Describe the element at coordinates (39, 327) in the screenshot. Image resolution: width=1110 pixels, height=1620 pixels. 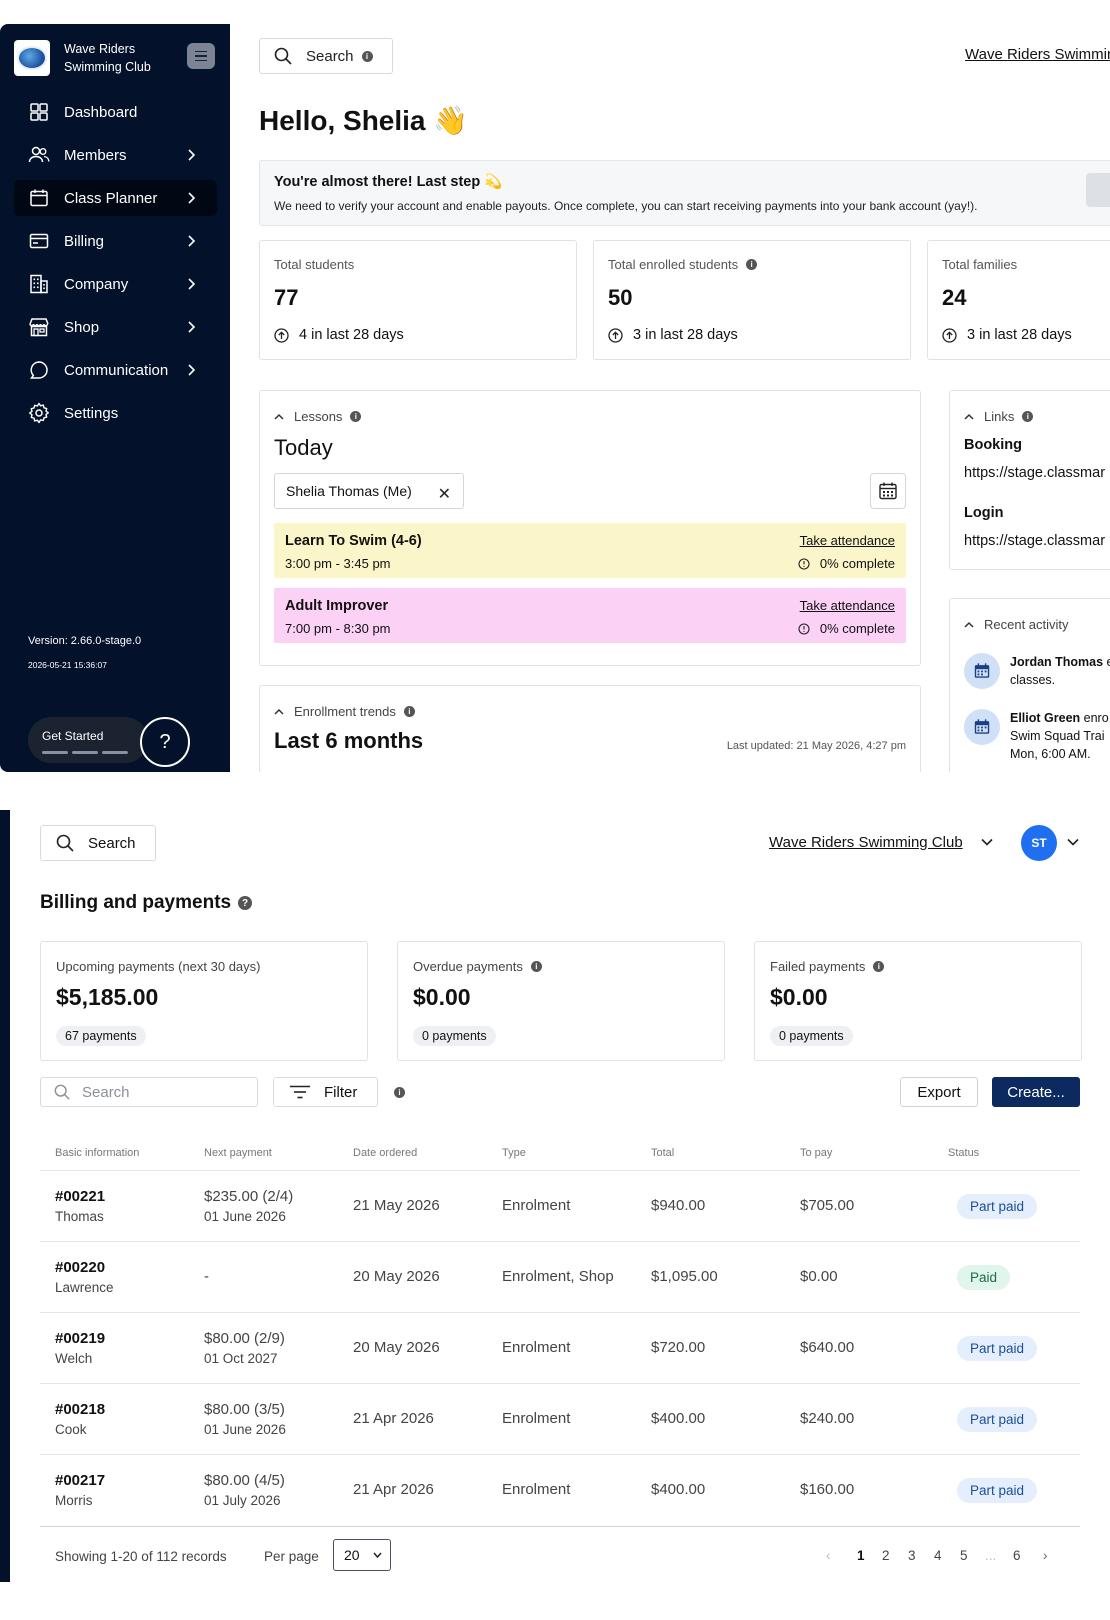
I see `shop-icon` at that location.